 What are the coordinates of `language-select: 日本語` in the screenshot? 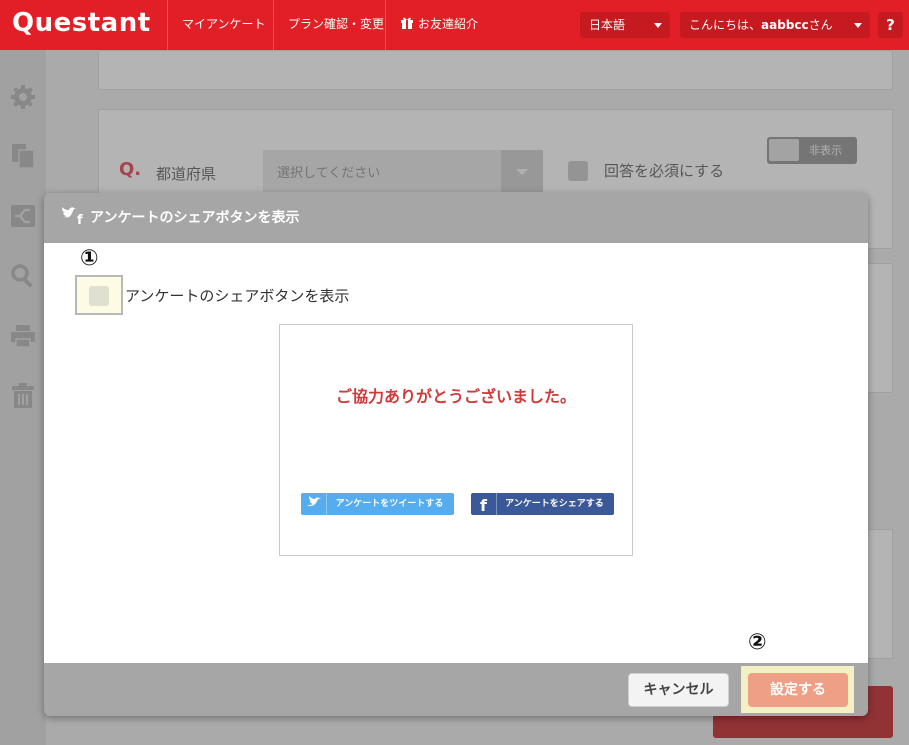 It's located at (625, 25).